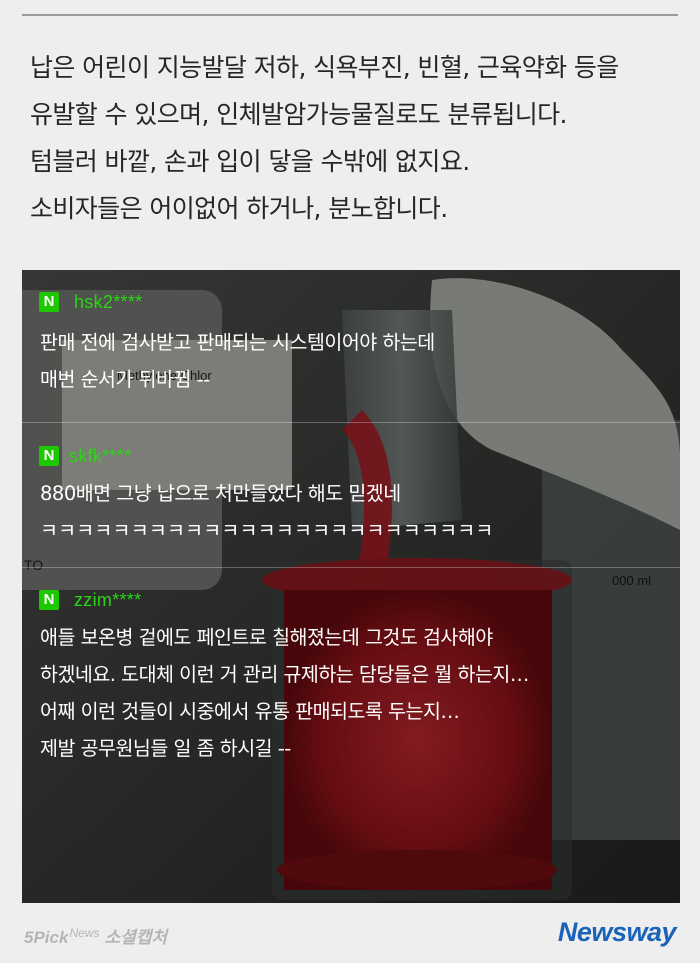  Describe the element at coordinates (84, 933) in the screenshot. I see `brand-news: News` at that location.